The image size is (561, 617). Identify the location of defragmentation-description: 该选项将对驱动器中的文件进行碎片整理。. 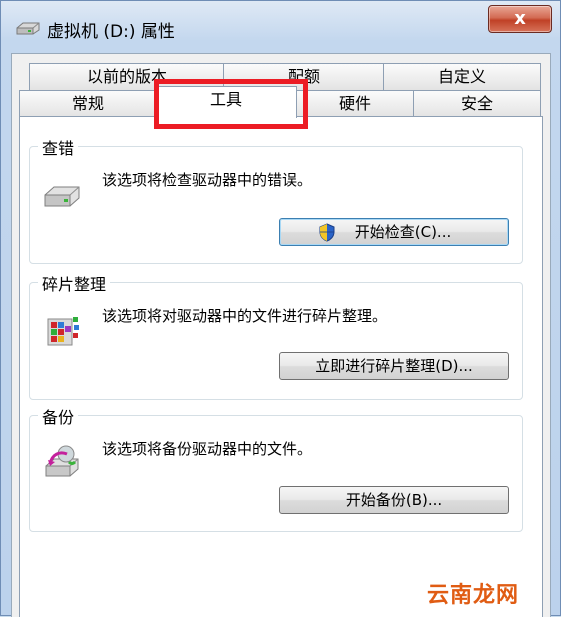
(245, 316).